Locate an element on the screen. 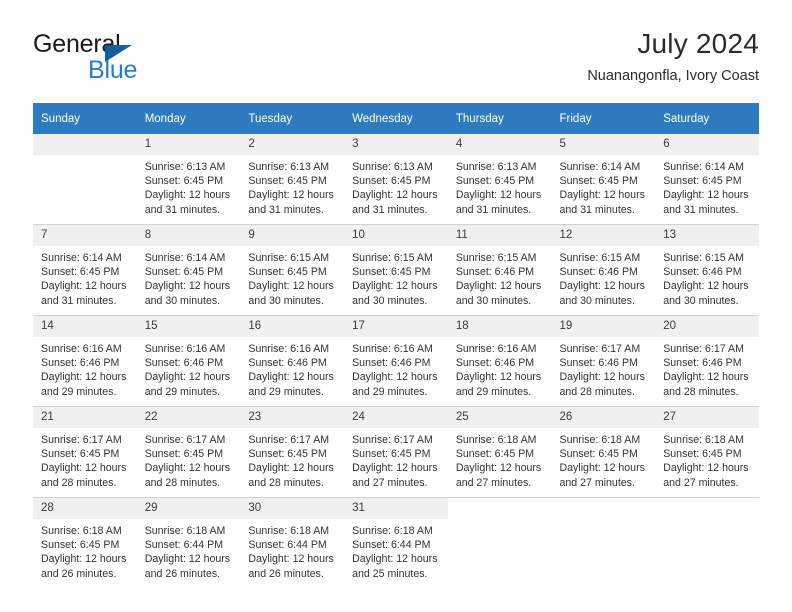 The height and width of the screenshot is (612, 792). page-title: July 2024 is located at coordinates (698, 43).